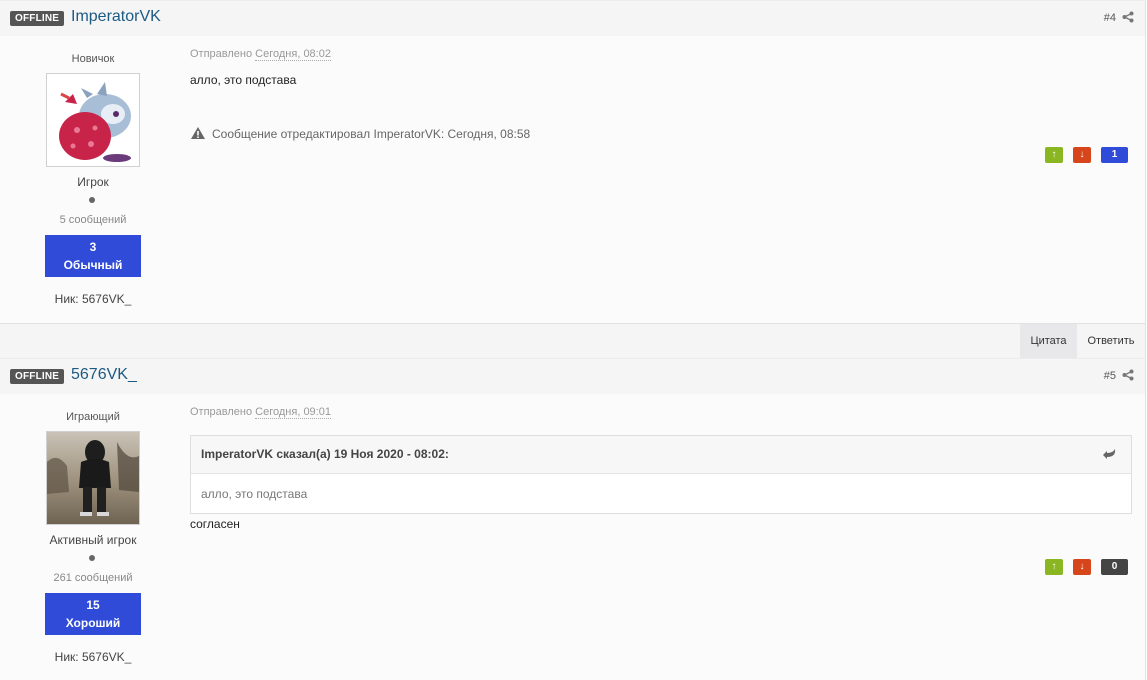 The image size is (1147, 680). I want to click on cartoon-creature-avatar, so click(93, 120).